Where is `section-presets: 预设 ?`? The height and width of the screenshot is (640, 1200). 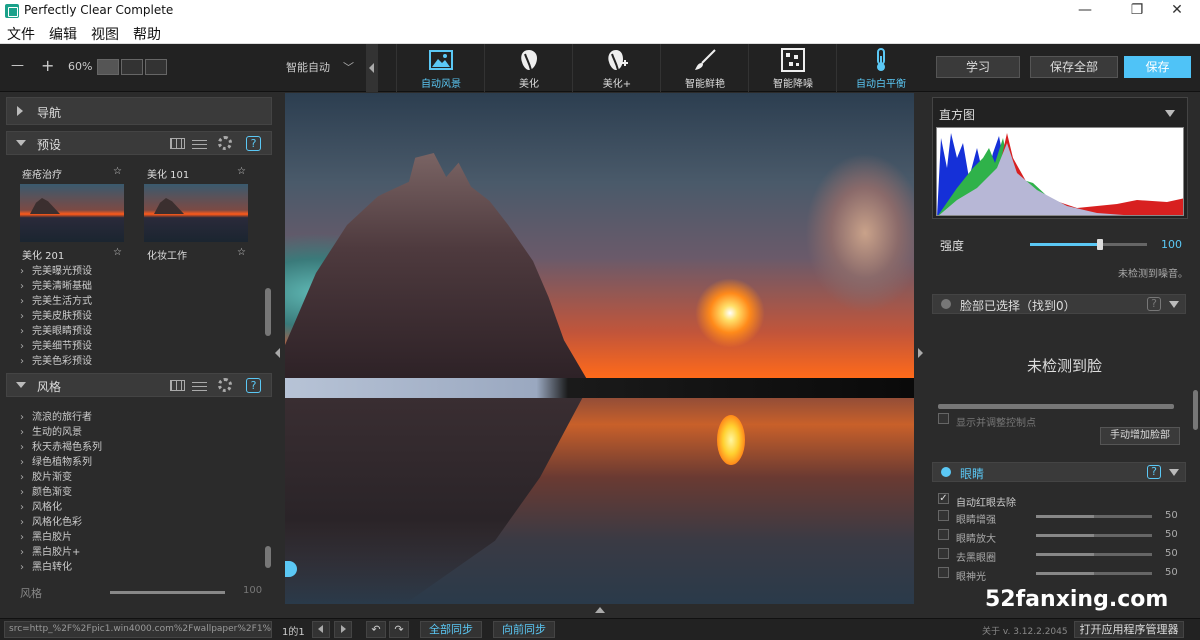
section-presets: 预设 ? is located at coordinates (139, 143).